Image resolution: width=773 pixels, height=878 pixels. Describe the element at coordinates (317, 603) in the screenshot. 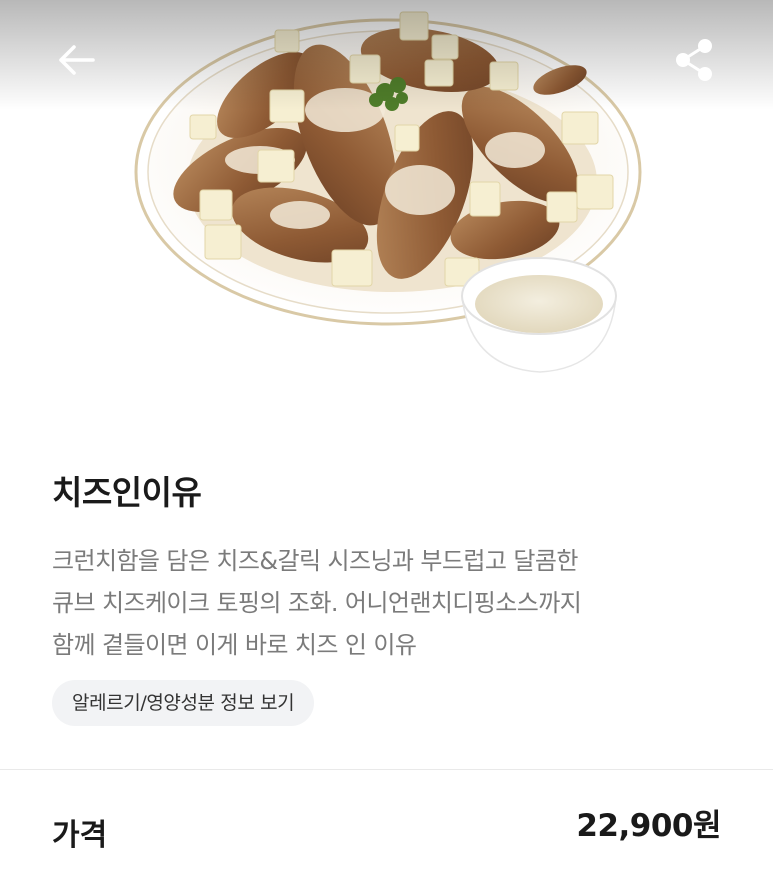

I see `description-line: 큐브 치즈케이크 토핑의 조화. 어니언랜치디핑소스까지` at that location.